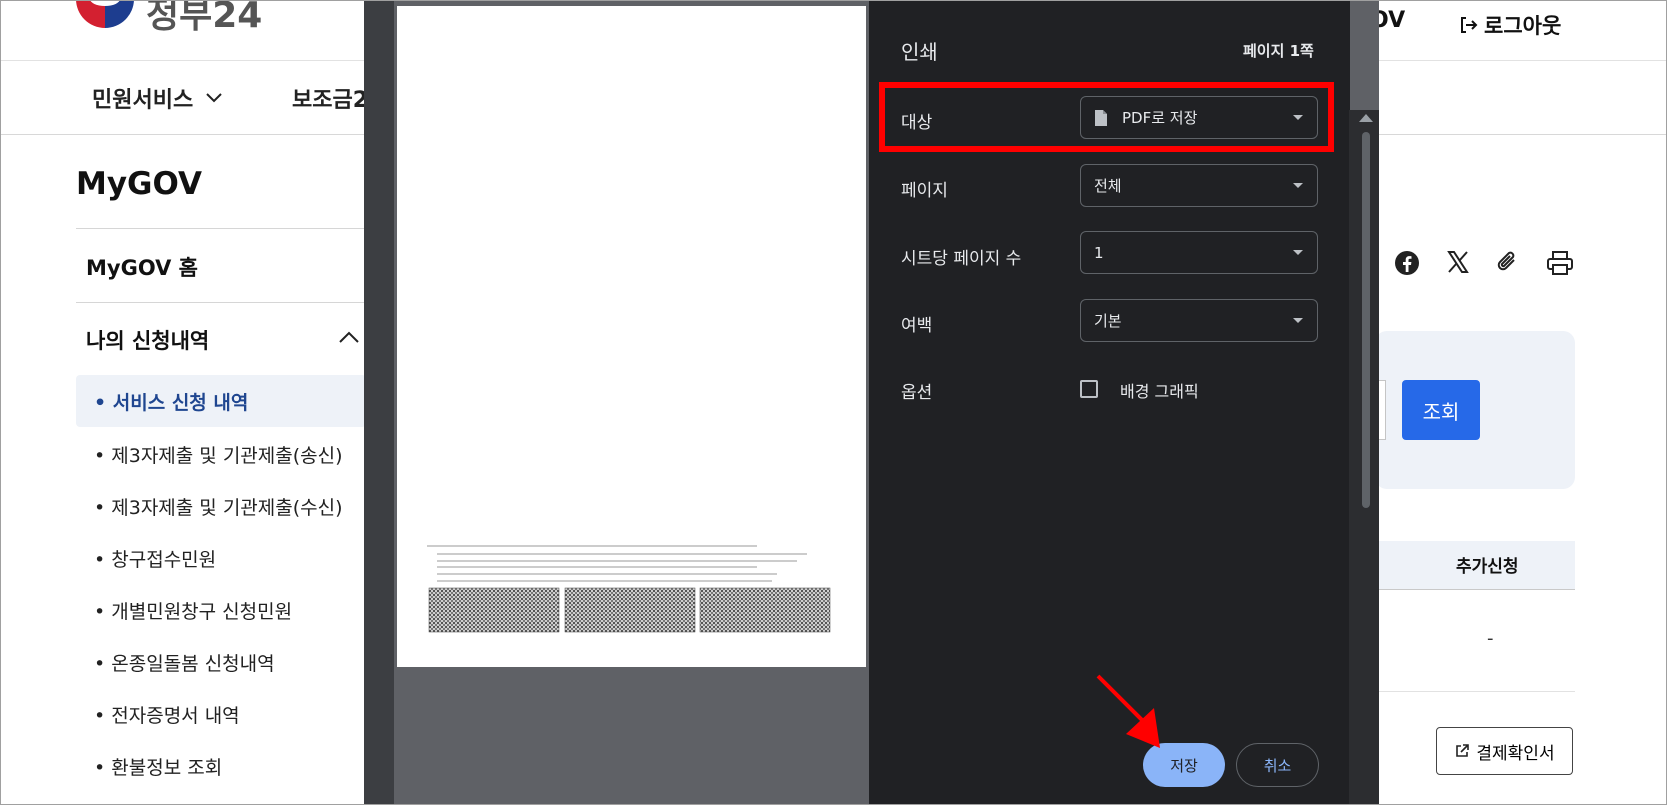  I want to click on sidebar-item-third-party-received: • 제3자제출 및 기관제출(수신), so click(218, 506).